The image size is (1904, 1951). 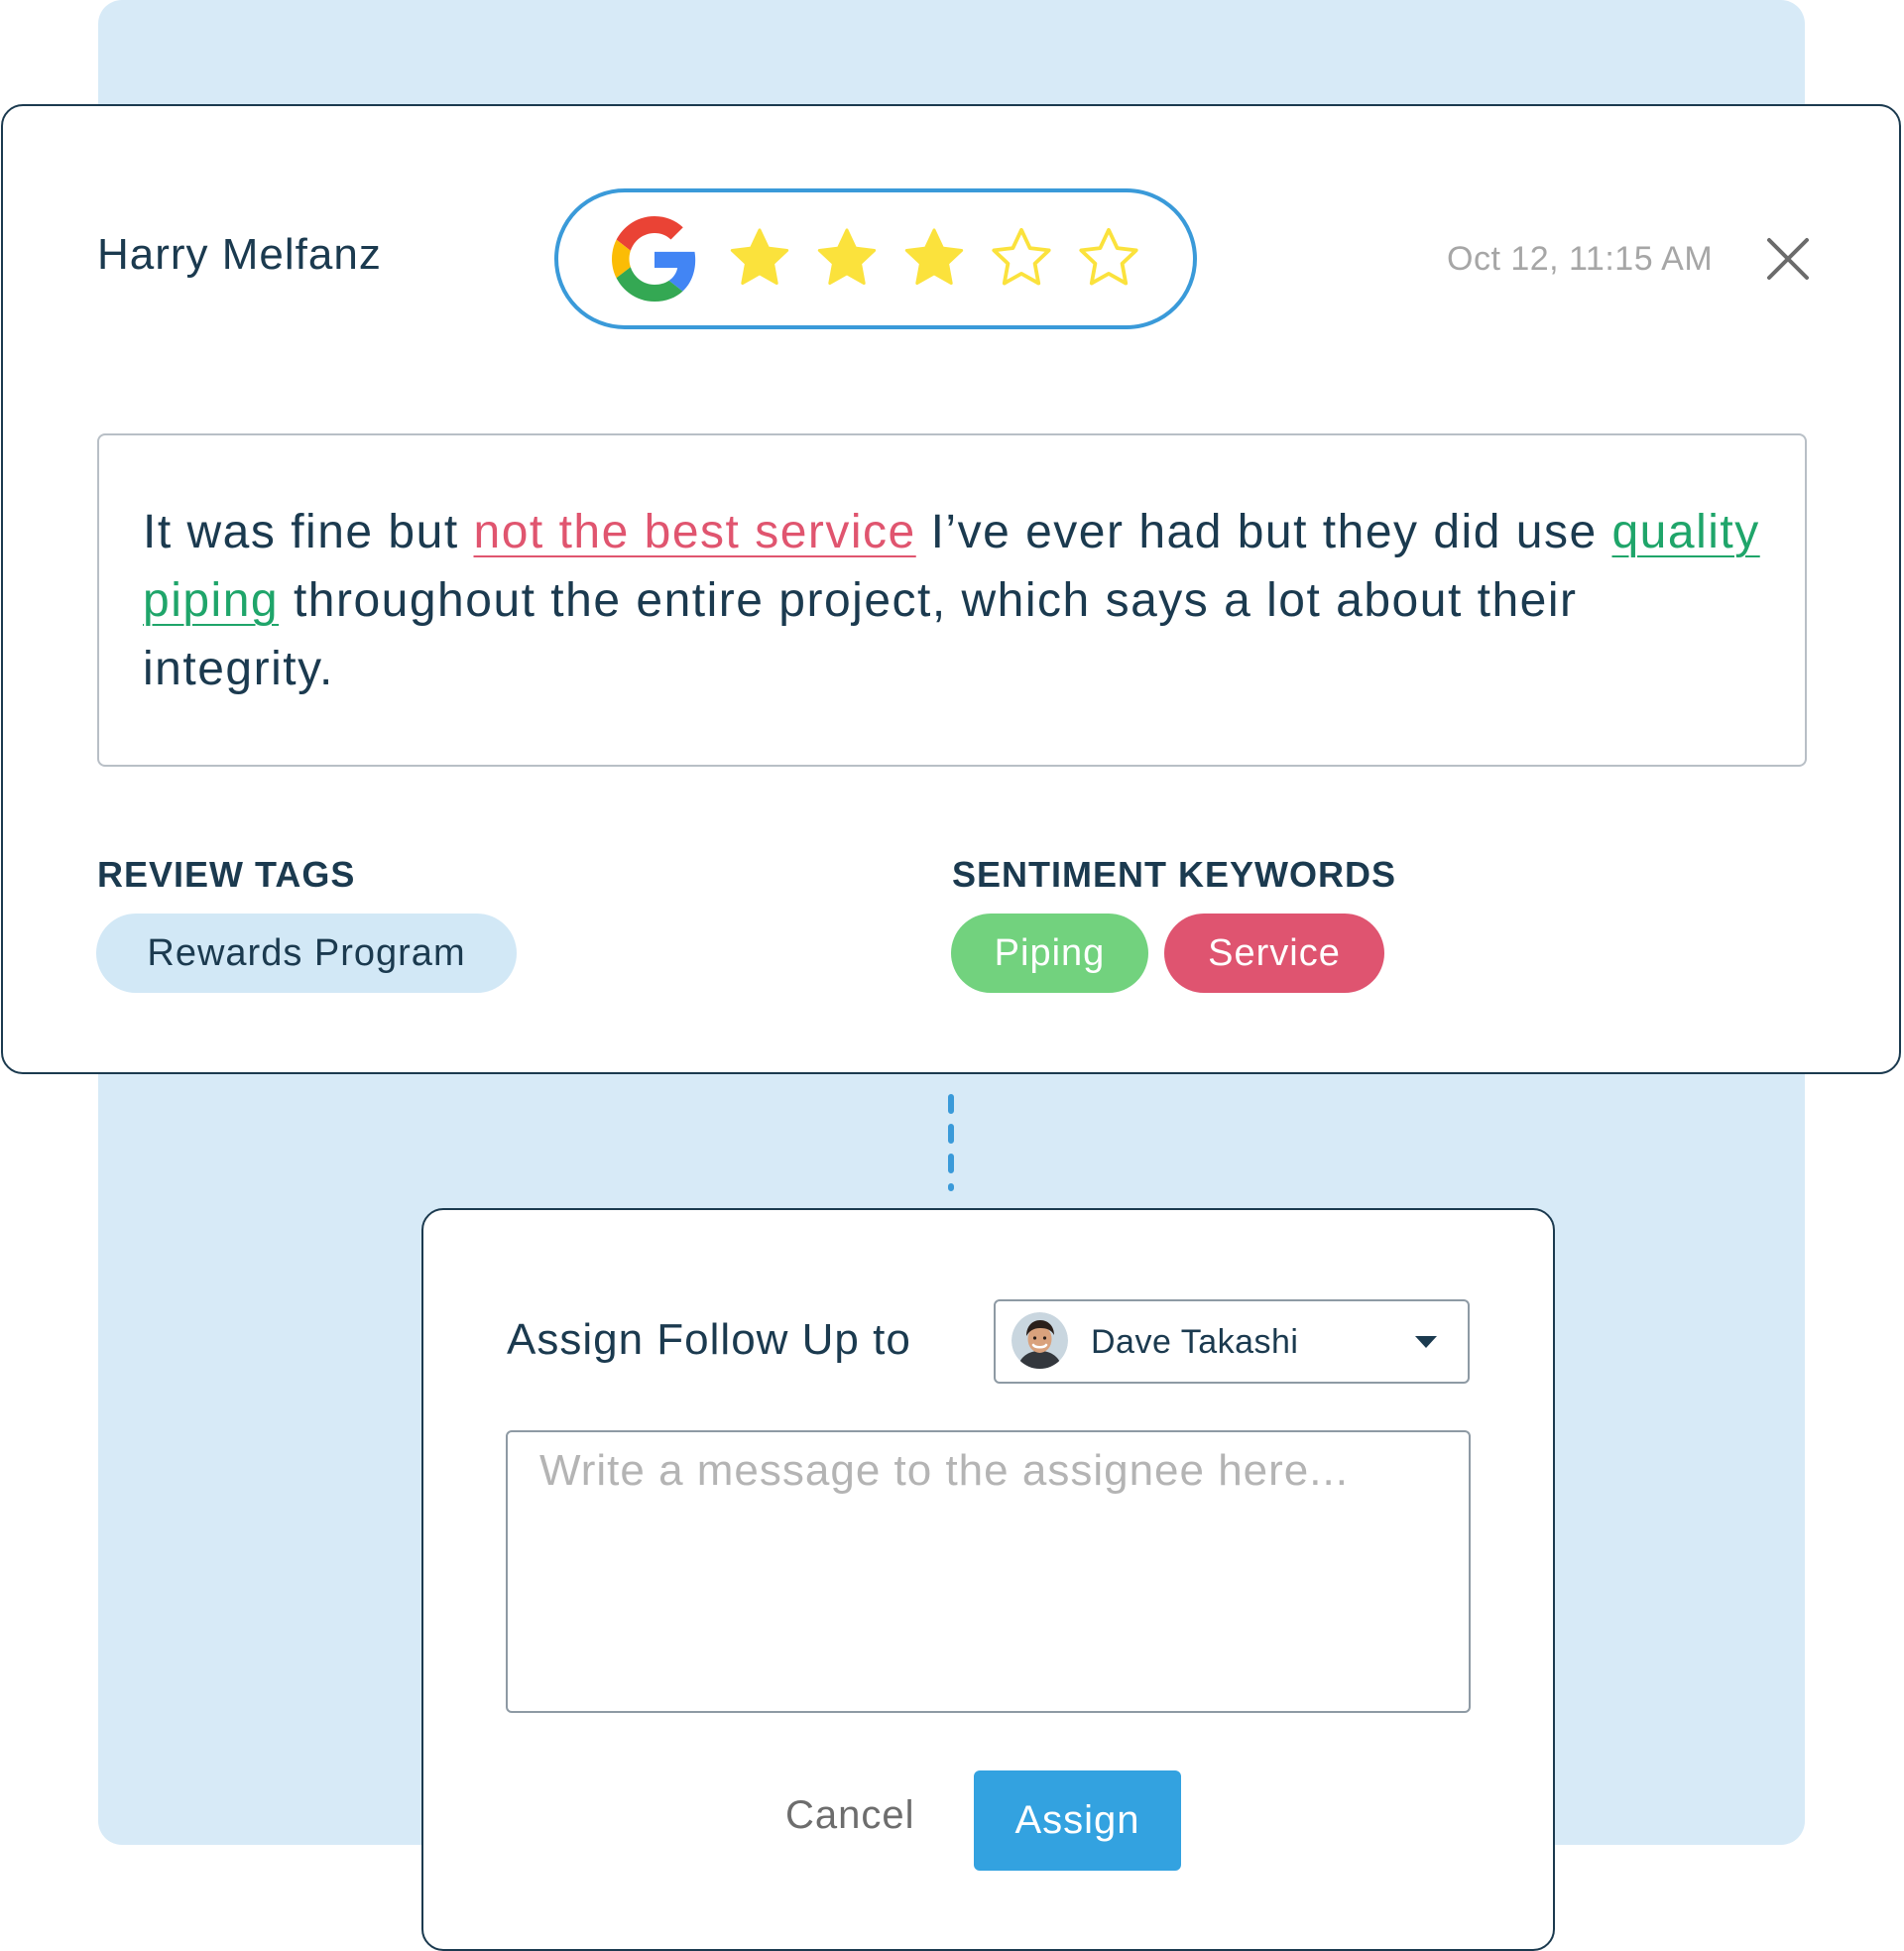 What do you see at coordinates (1195, 1342) in the screenshot?
I see `assignee-name: Dave Takashi` at bounding box center [1195, 1342].